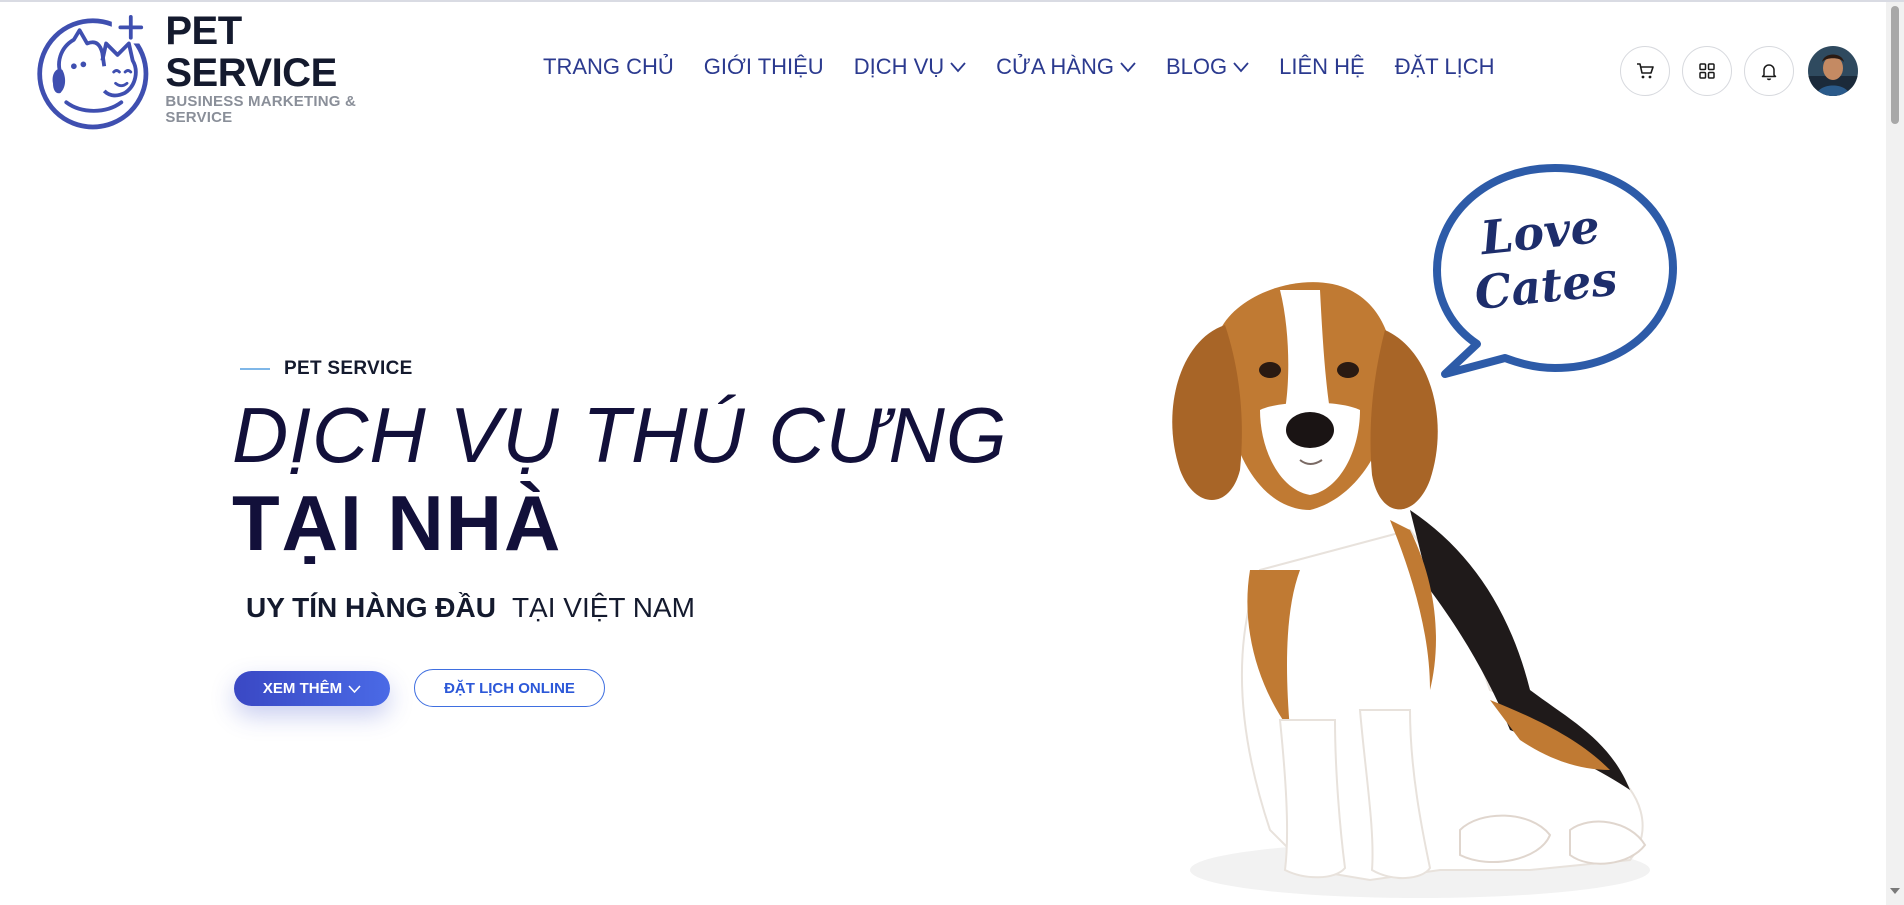 The height and width of the screenshot is (905, 1904). I want to click on nav-item-label: GIỚI THIỆU, so click(763, 66).